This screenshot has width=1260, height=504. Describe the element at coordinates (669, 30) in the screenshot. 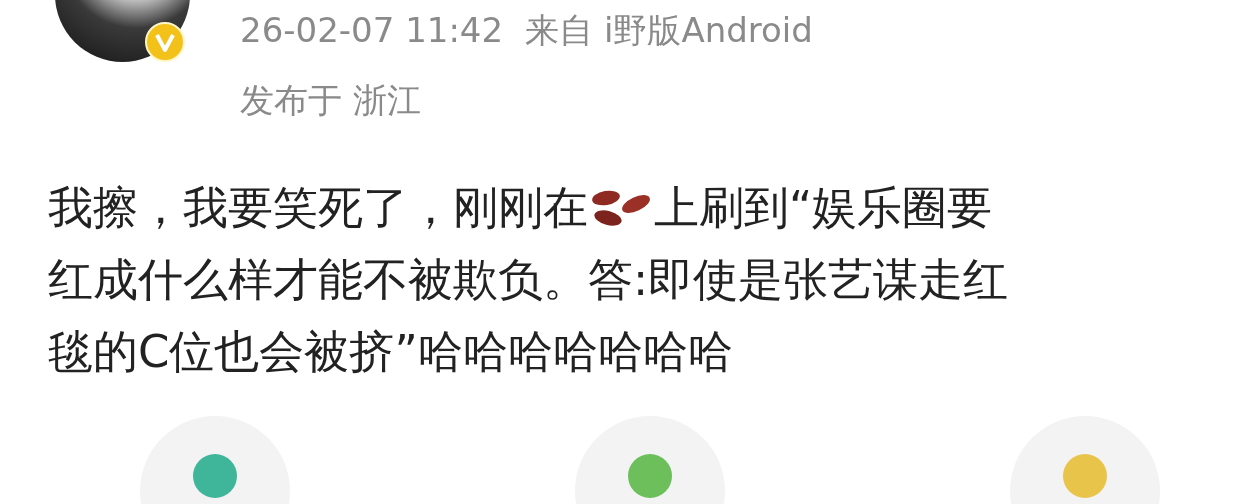

I see `post-source: 来自 i野版Android` at that location.